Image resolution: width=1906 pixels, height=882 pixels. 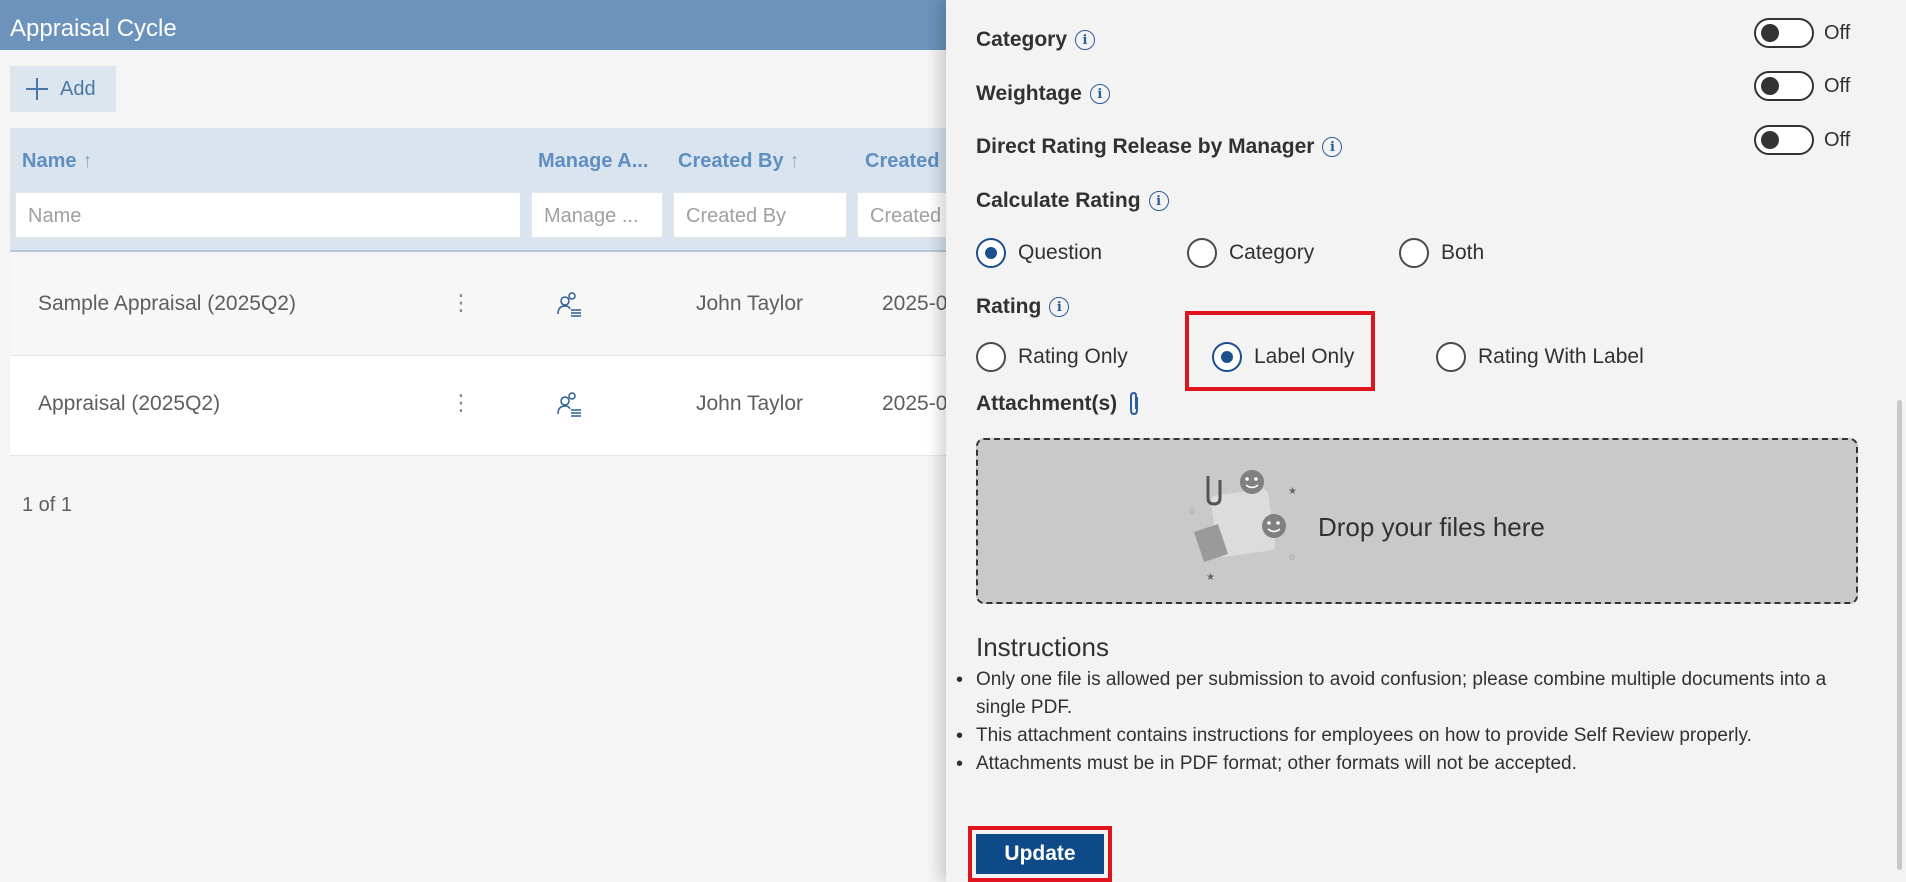 What do you see at coordinates (1837, 33) in the screenshot?
I see `category-toggle-state: Off` at bounding box center [1837, 33].